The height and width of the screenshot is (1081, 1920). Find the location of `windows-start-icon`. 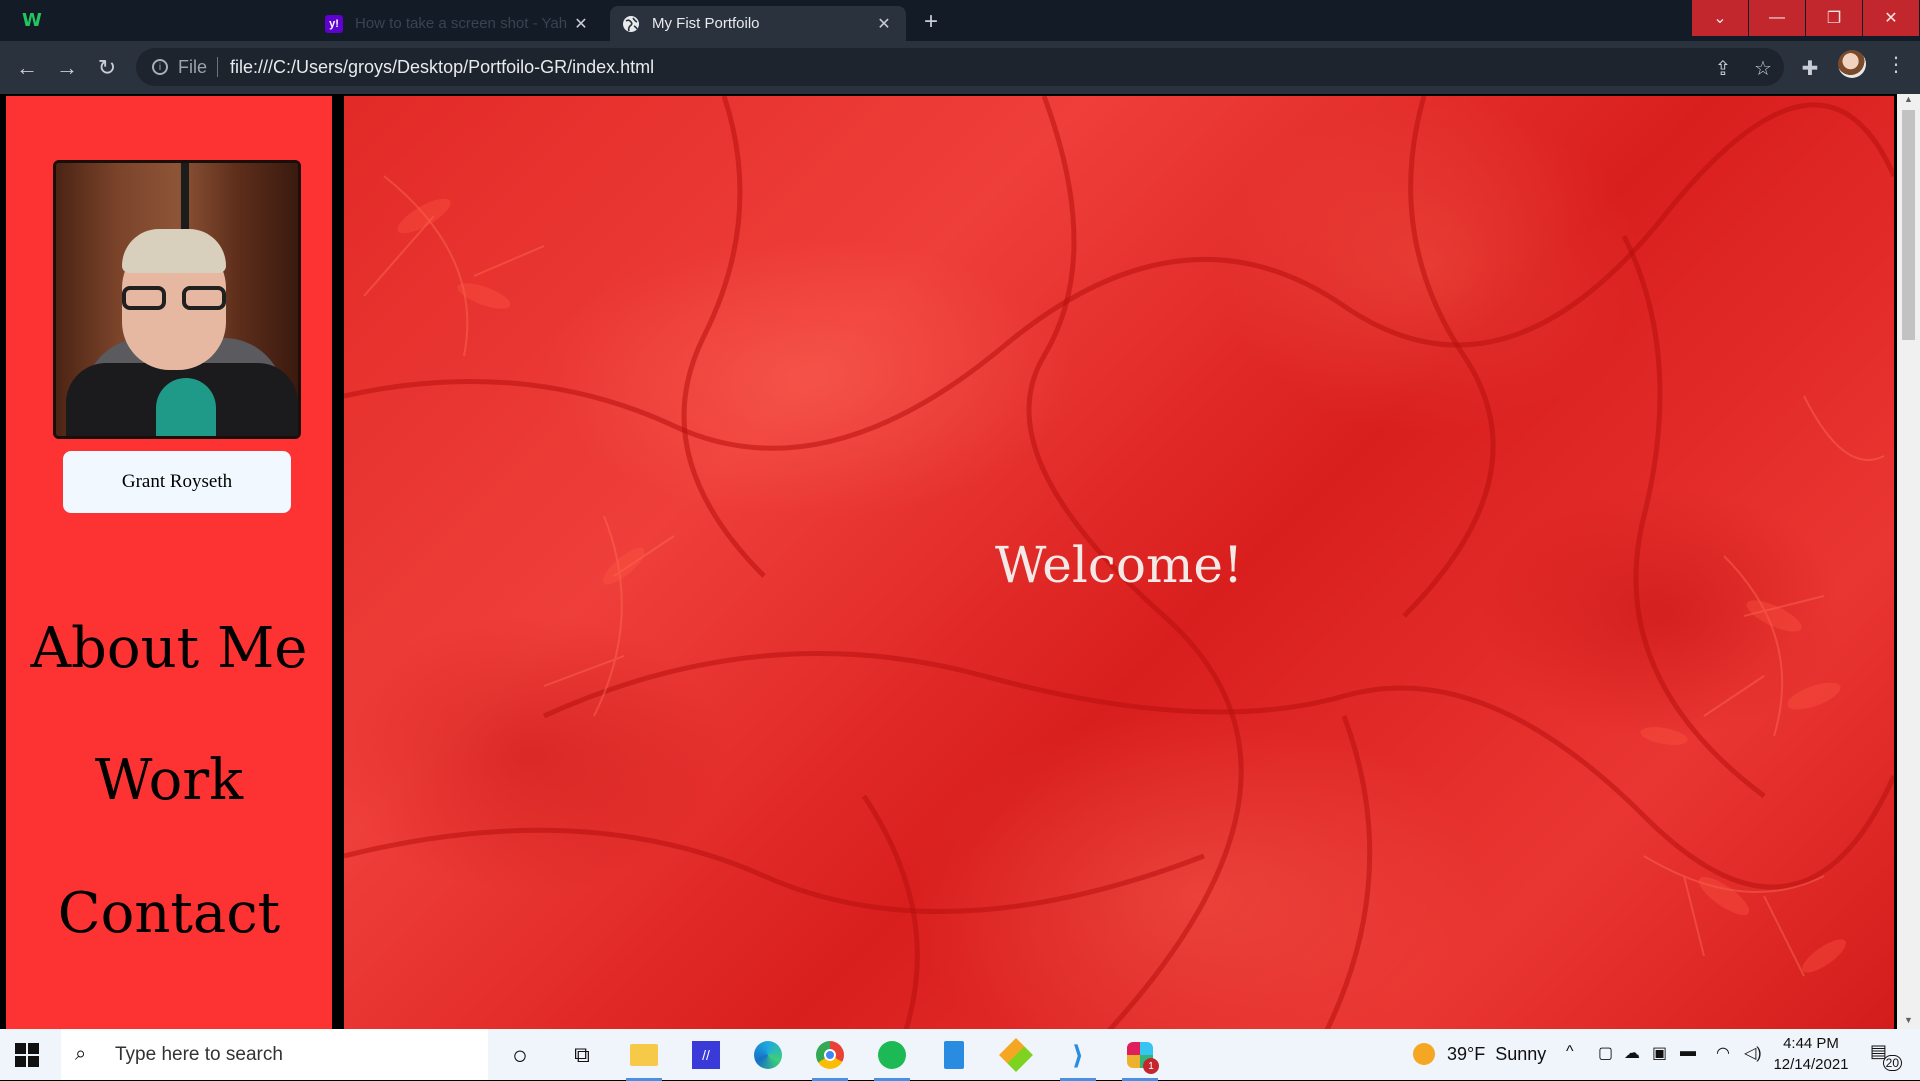

windows-start-icon is located at coordinates (27, 1055).